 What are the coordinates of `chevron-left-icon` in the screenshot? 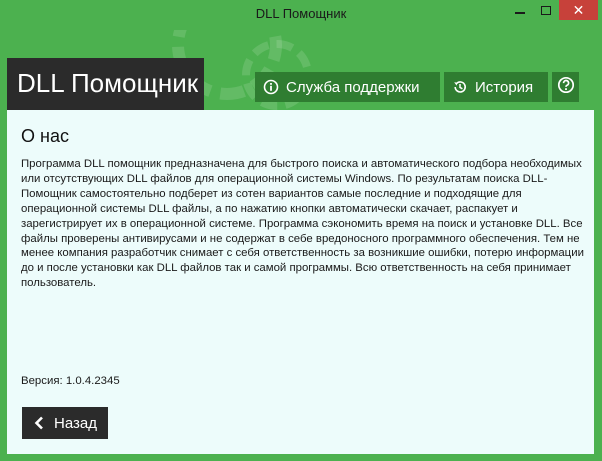 It's located at (39, 423).